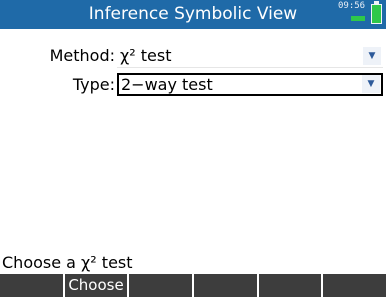 The height and width of the screenshot is (297, 386). Describe the element at coordinates (250, 84) in the screenshot. I see `type-select: 2−way test ▼` at that location.